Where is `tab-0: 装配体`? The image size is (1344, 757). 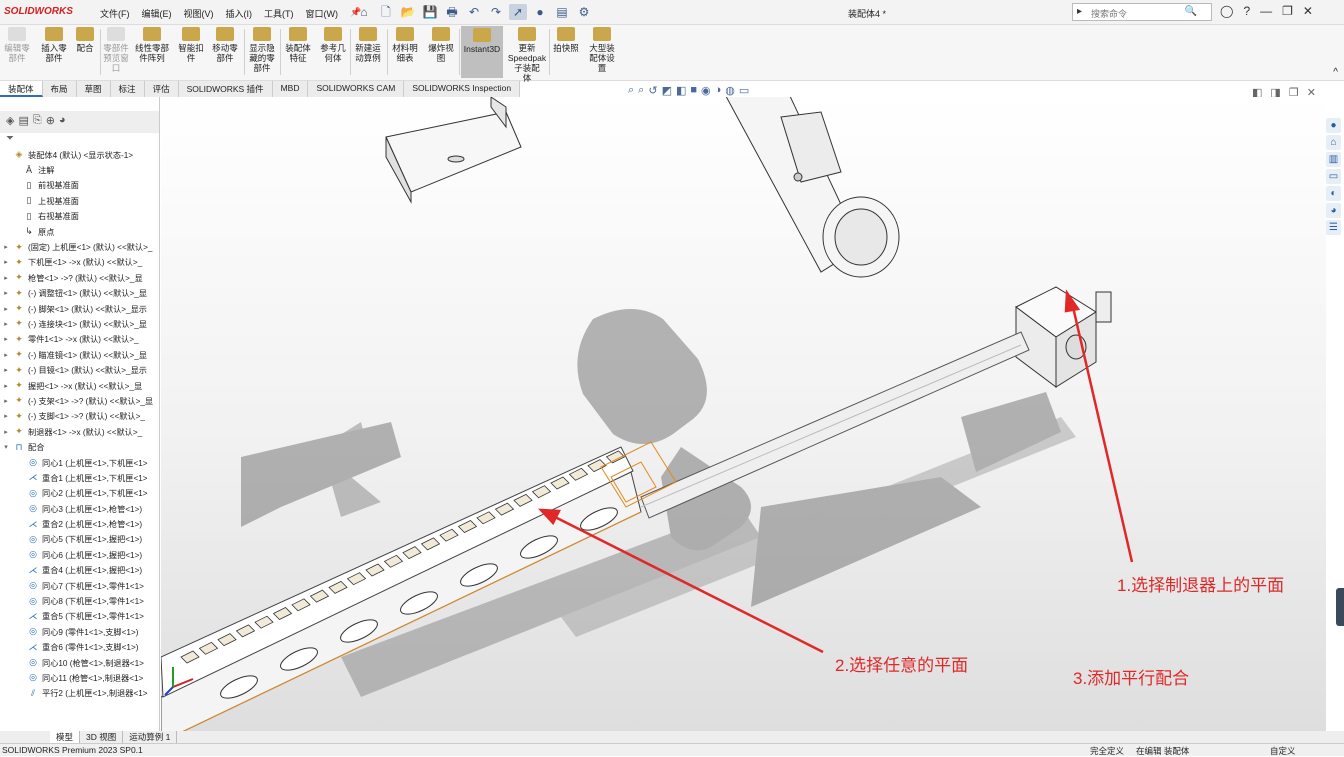 tab-0: 装配体 is located at coordinates (21, 89).